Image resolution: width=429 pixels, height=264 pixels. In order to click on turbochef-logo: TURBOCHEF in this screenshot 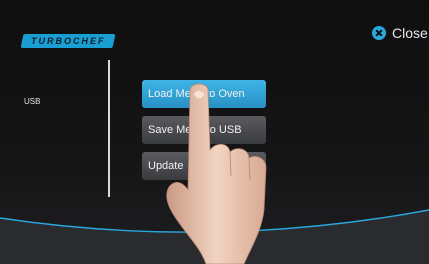, I will do `click(68, 41)`.